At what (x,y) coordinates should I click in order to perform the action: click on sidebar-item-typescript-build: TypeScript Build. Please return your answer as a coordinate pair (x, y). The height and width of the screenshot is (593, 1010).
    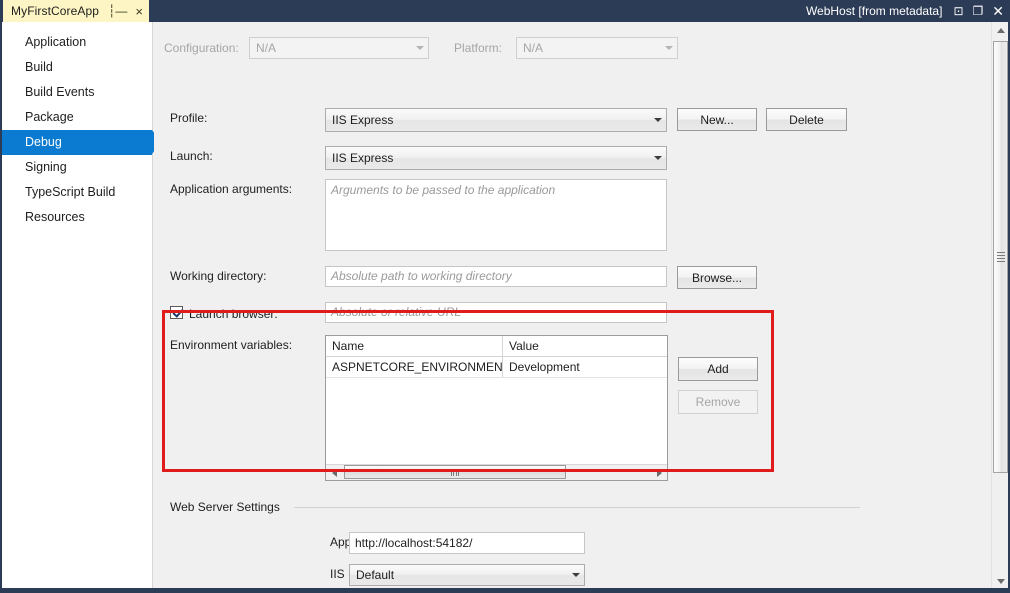
    Looking at the image, I should click on (77, 192).